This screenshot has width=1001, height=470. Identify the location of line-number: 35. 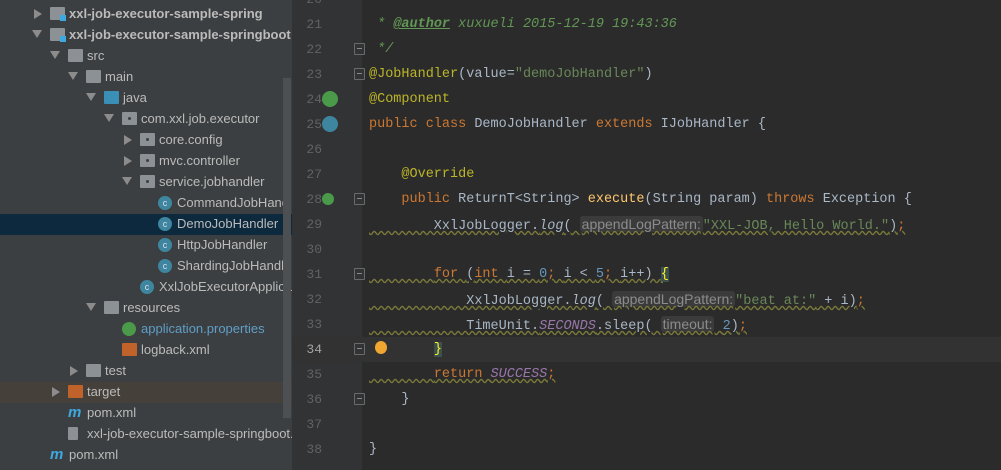
(314, 374).